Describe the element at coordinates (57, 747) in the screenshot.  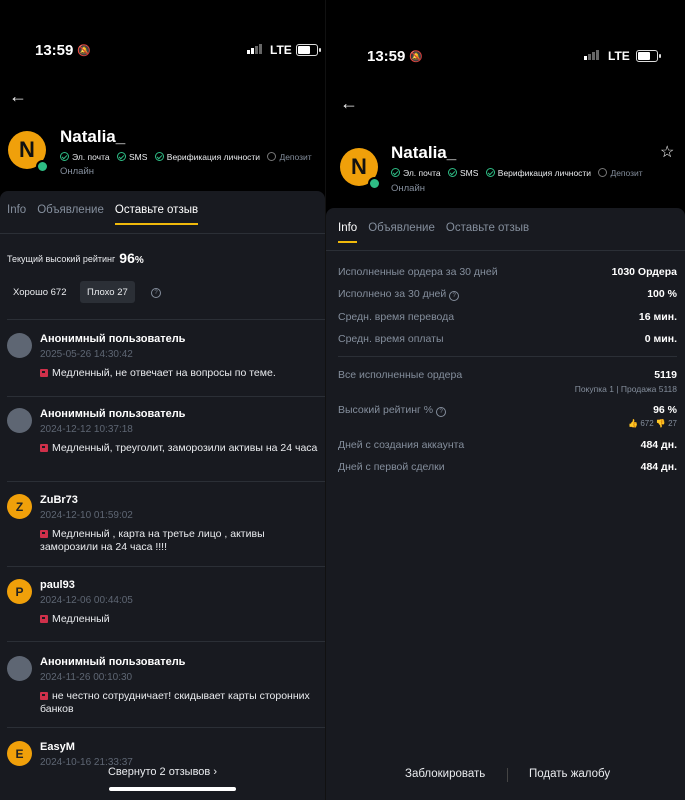
I see `review-author: EasyM` at that location.